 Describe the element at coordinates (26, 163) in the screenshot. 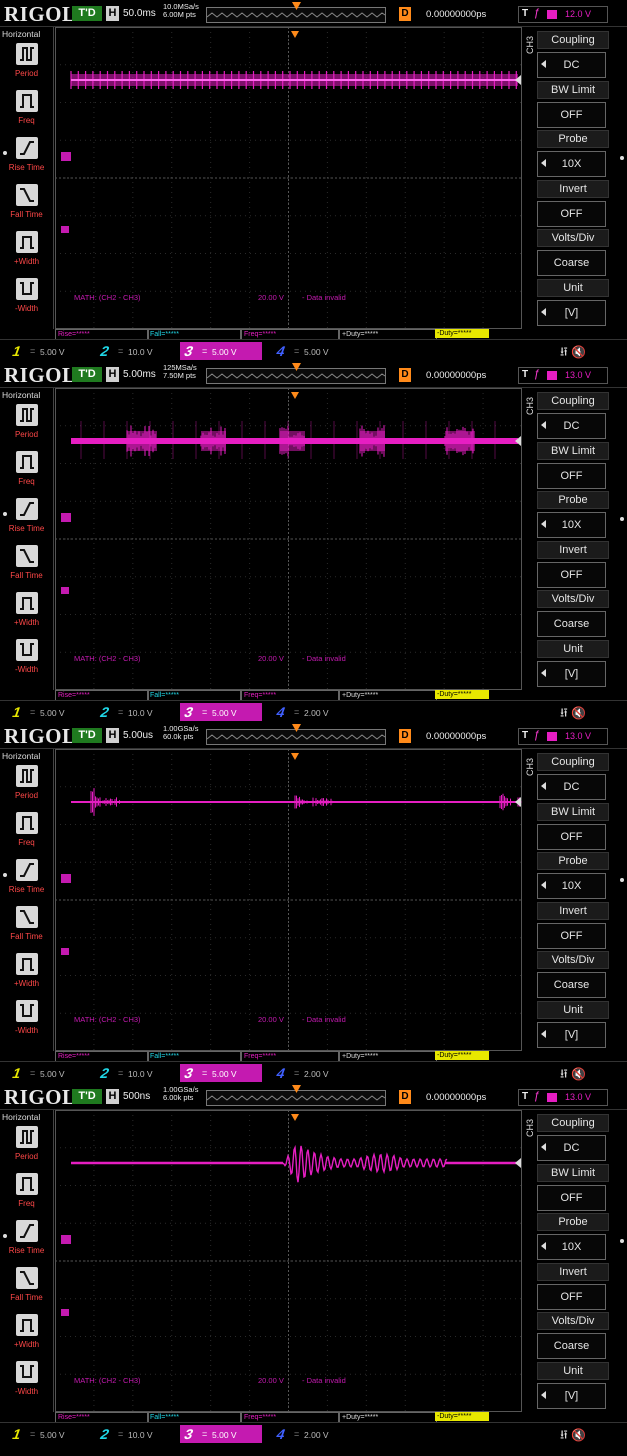

I see `menu-item-rise-time: Rise Time` at that location.